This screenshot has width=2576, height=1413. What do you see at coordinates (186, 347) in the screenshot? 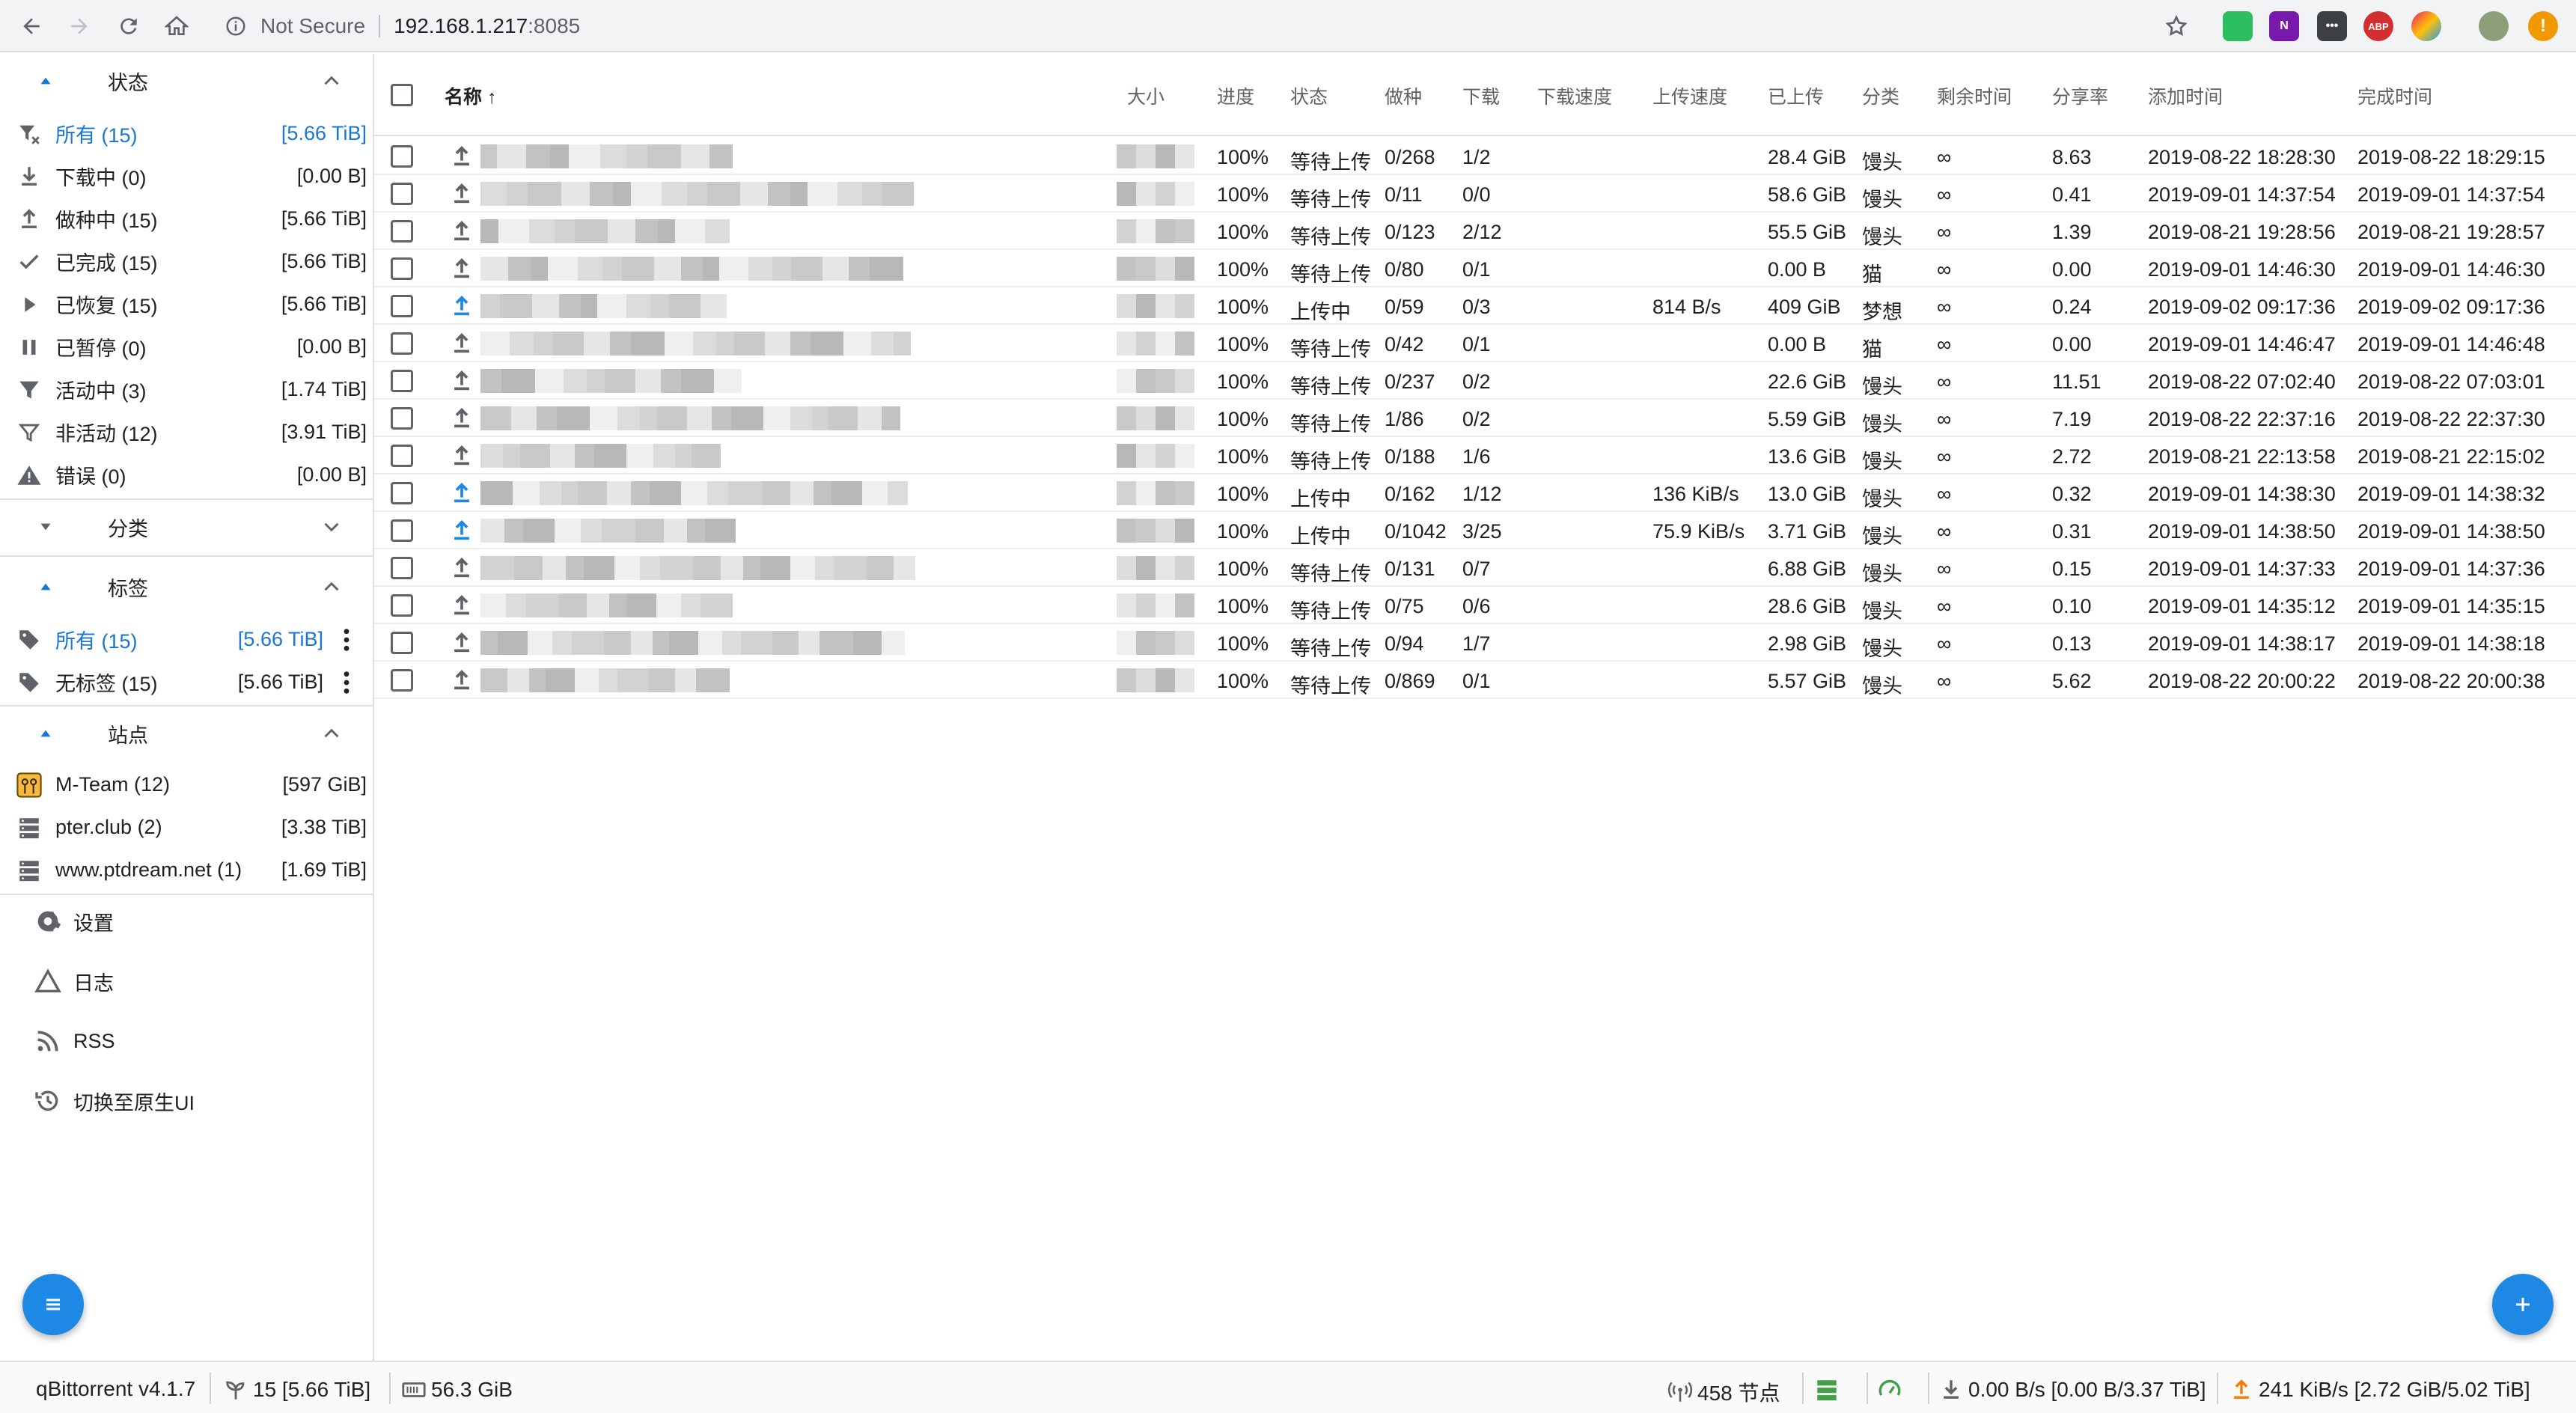
I see `status-item-paused: 已暂停 (0) [0.00 B]` at bounding box center [186, 347].